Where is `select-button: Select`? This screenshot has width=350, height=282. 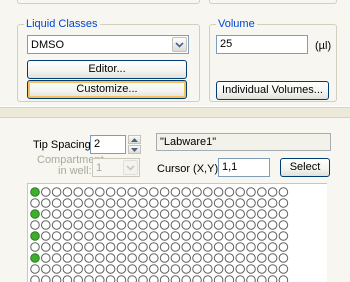
select-button: Select is located at coordinates (305, 167).